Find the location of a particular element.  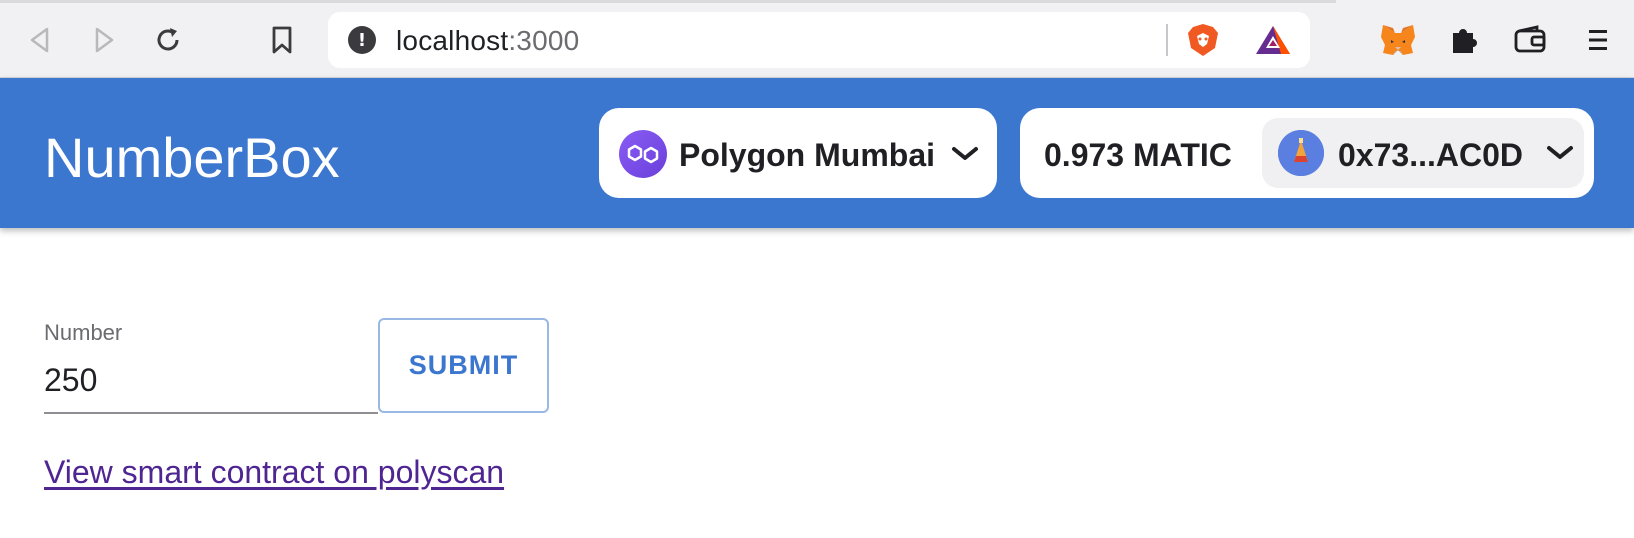

address-bar: ! localhost:3000 is located at coordinates (819, 40).